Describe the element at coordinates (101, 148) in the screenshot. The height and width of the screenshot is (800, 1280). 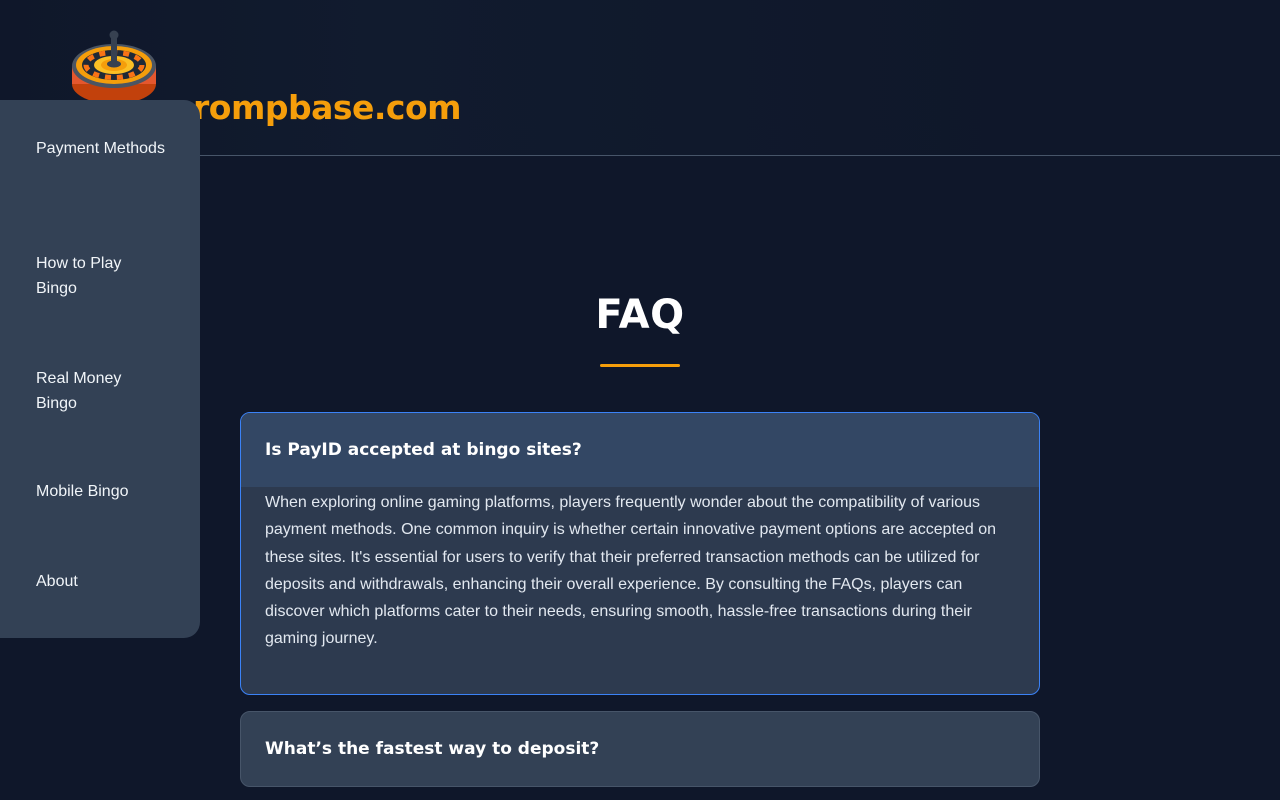
I see `sidebar-item-payment-methods: Payment Methods` at that location.